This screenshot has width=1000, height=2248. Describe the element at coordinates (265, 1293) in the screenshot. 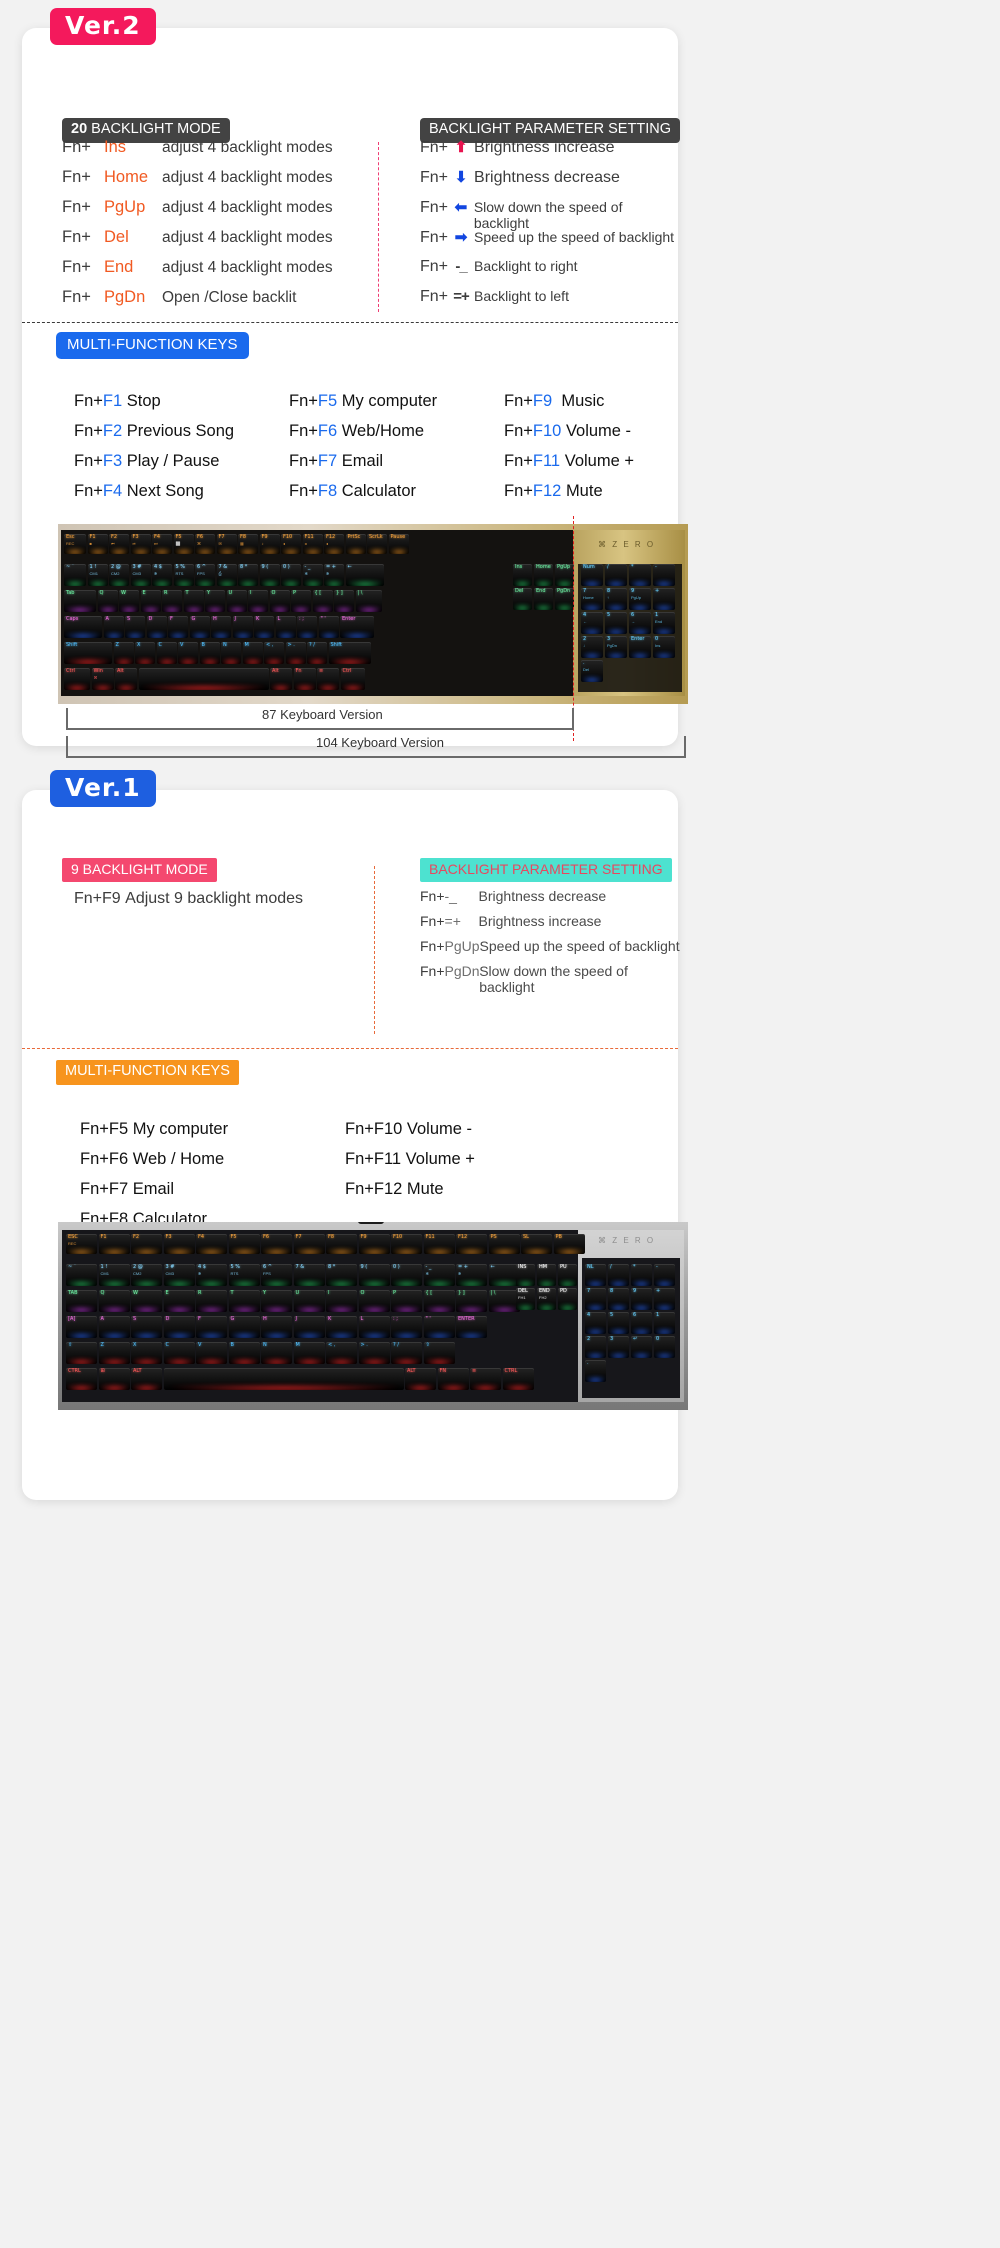

I see `keycap-legend: Y` at that location.